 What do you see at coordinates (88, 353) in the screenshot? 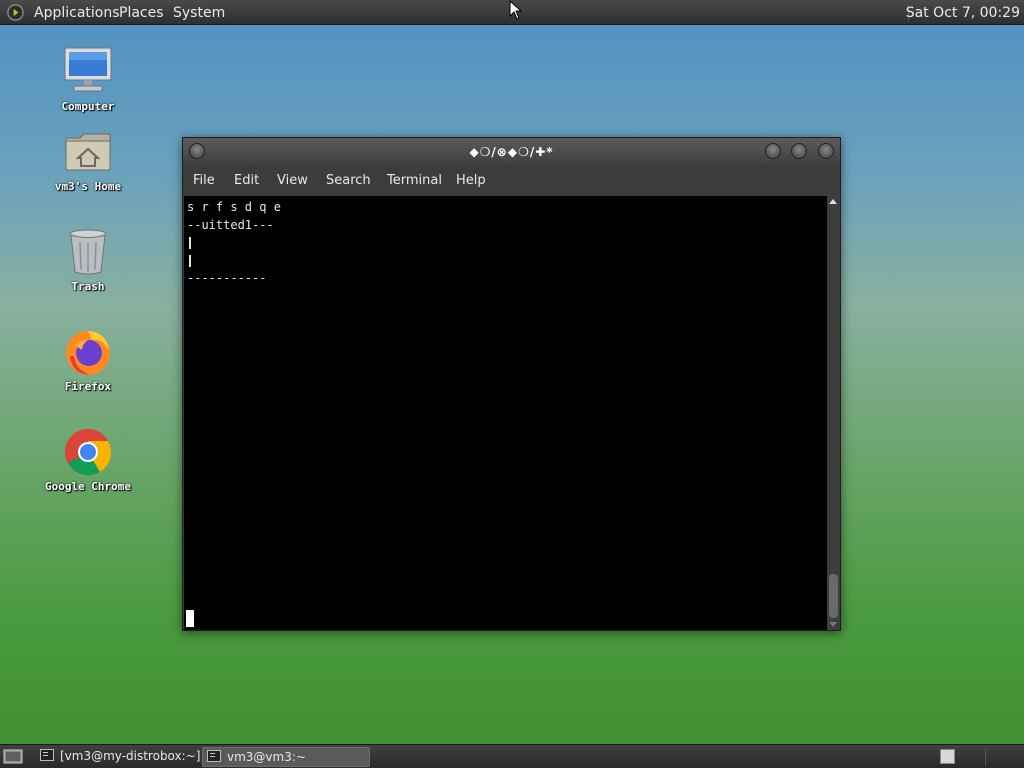
I see `firefox-icon` at bounding box center [88, 353].